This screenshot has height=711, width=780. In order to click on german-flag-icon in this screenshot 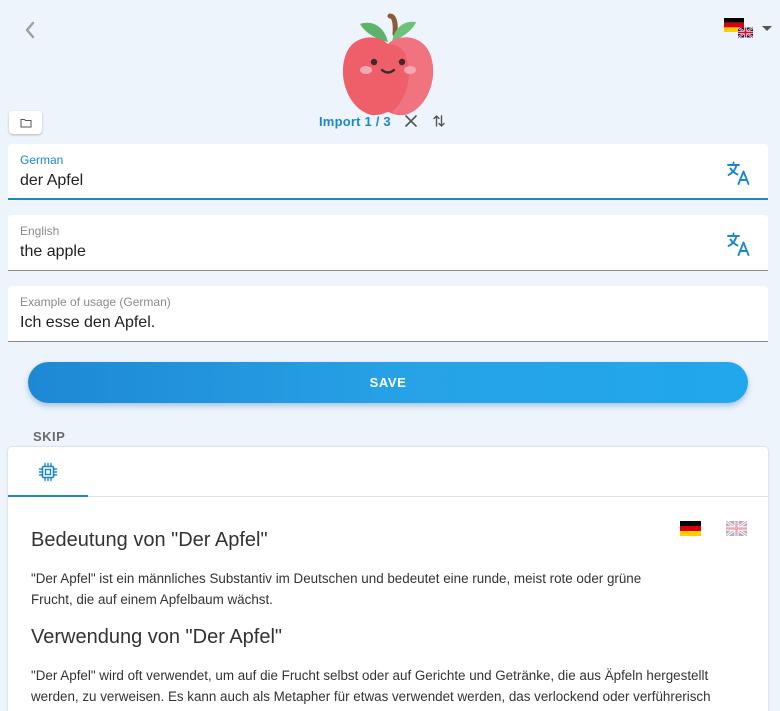, I will do `click(690, 528)`.